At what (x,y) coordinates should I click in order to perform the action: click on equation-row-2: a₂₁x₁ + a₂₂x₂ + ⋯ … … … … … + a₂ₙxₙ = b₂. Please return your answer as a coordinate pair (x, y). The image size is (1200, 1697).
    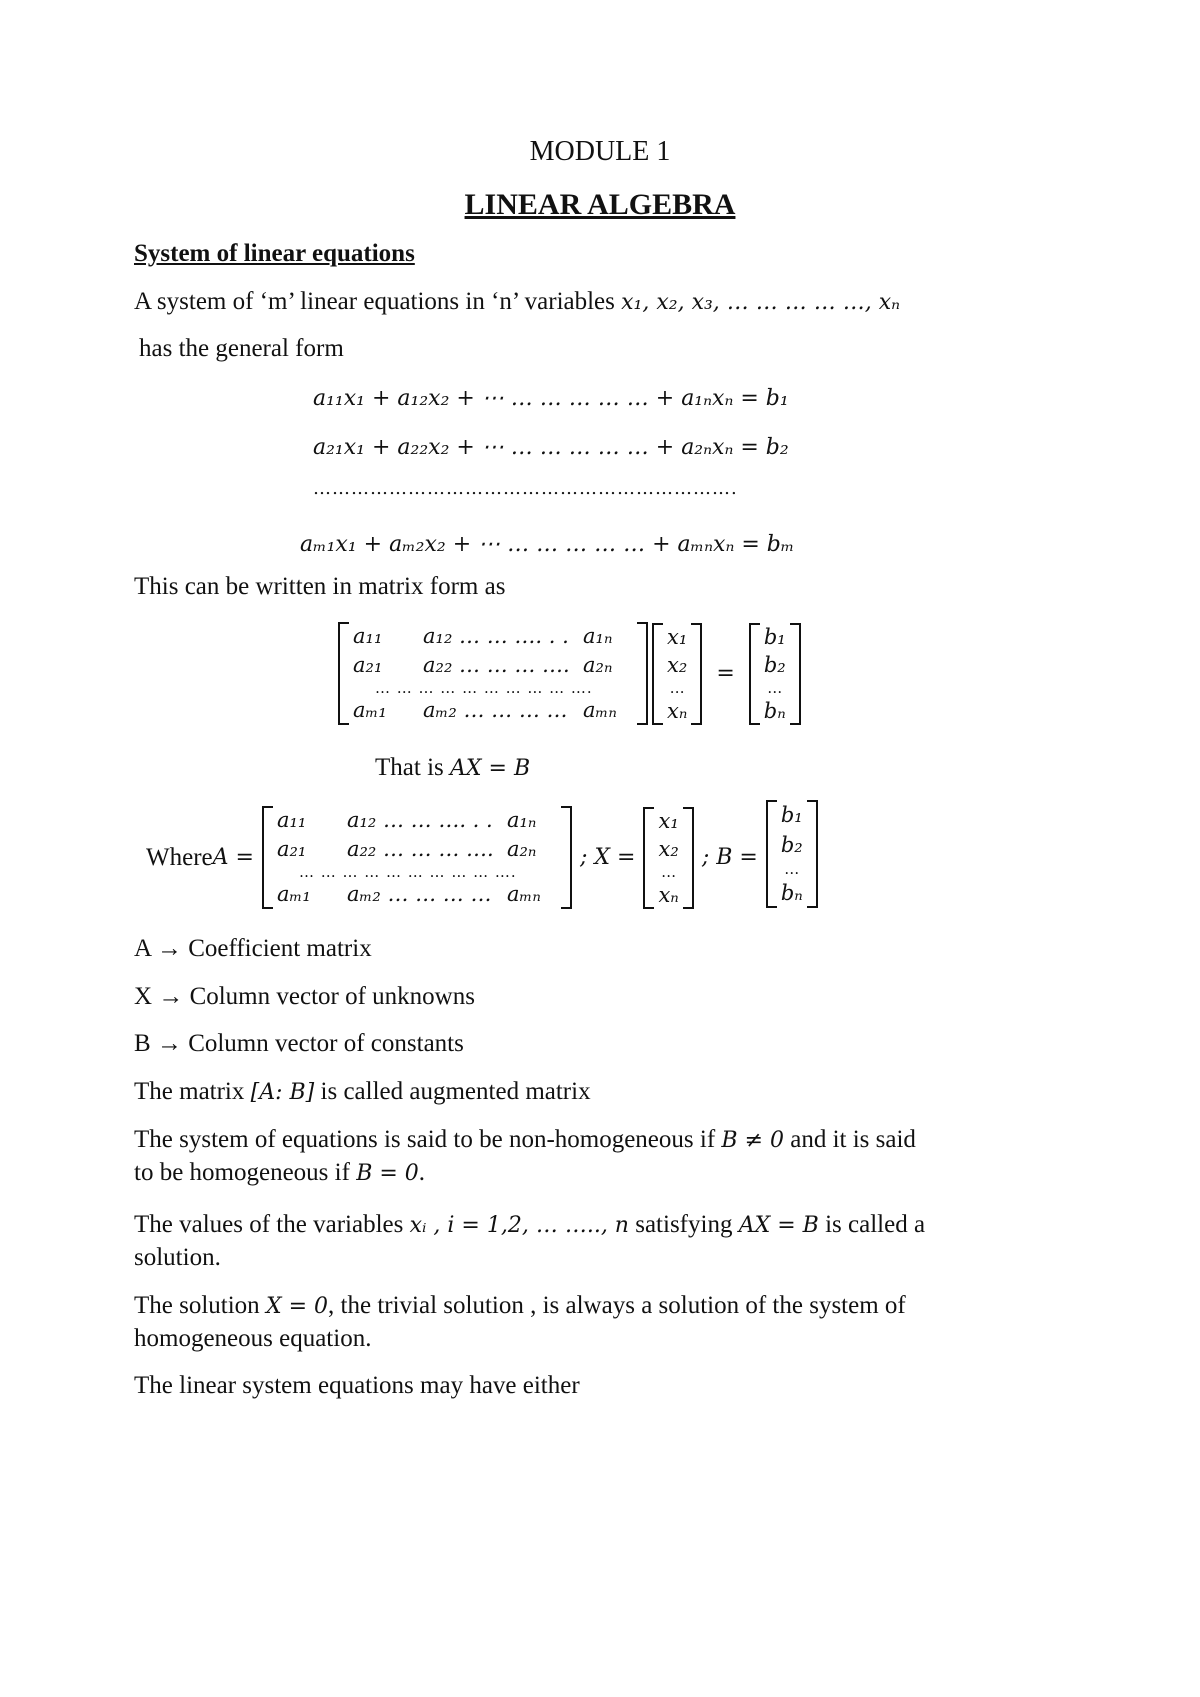
    Looking at the image, I should click on (551, 447).